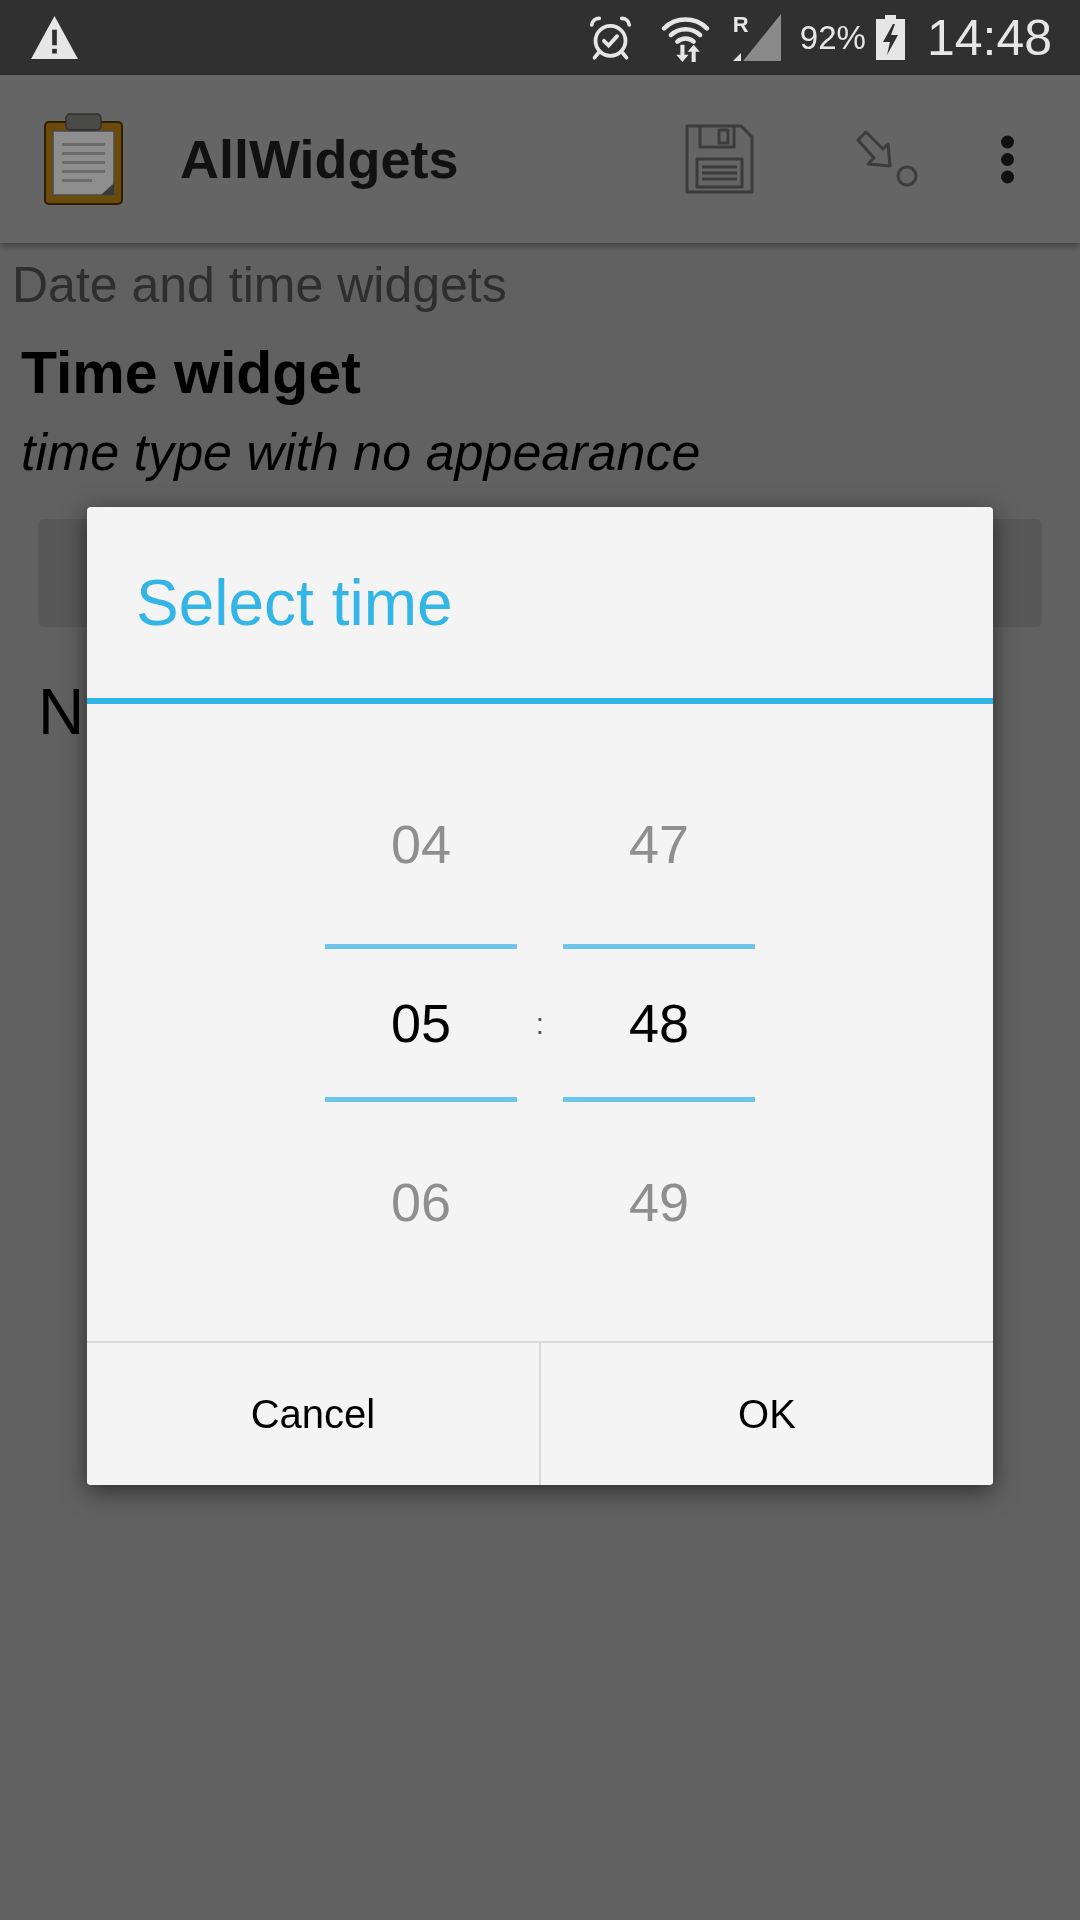  Describe the element at coordinates (294, 602) in the screenshot. I see `dialog-title: Select time` at that location.